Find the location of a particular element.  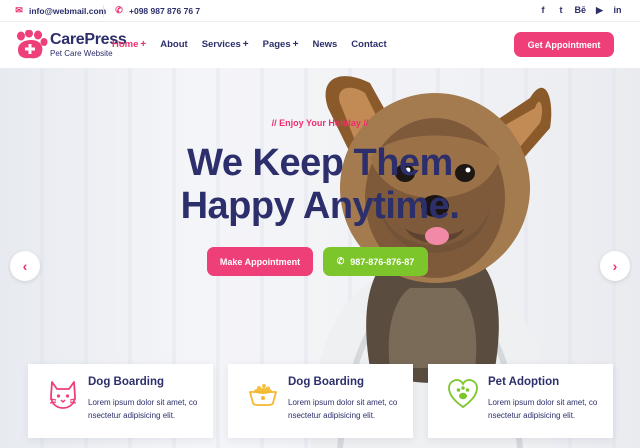

twitter-icon: t is located at coordinates (560, 10).